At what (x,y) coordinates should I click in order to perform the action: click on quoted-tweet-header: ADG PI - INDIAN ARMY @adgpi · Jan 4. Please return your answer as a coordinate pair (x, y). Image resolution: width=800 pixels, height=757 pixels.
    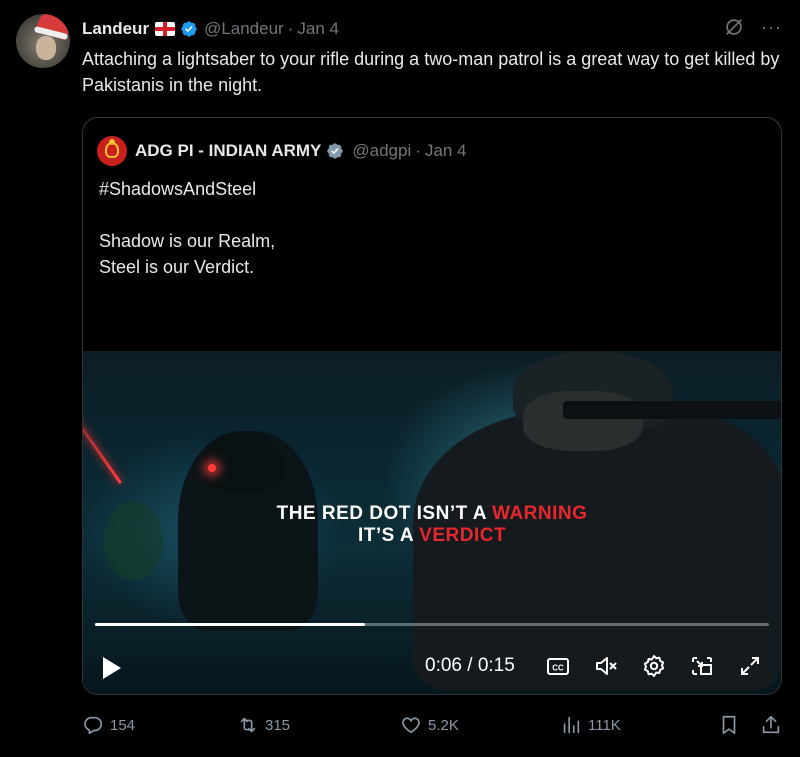
    Looking at the image, I should click on (282, 151).